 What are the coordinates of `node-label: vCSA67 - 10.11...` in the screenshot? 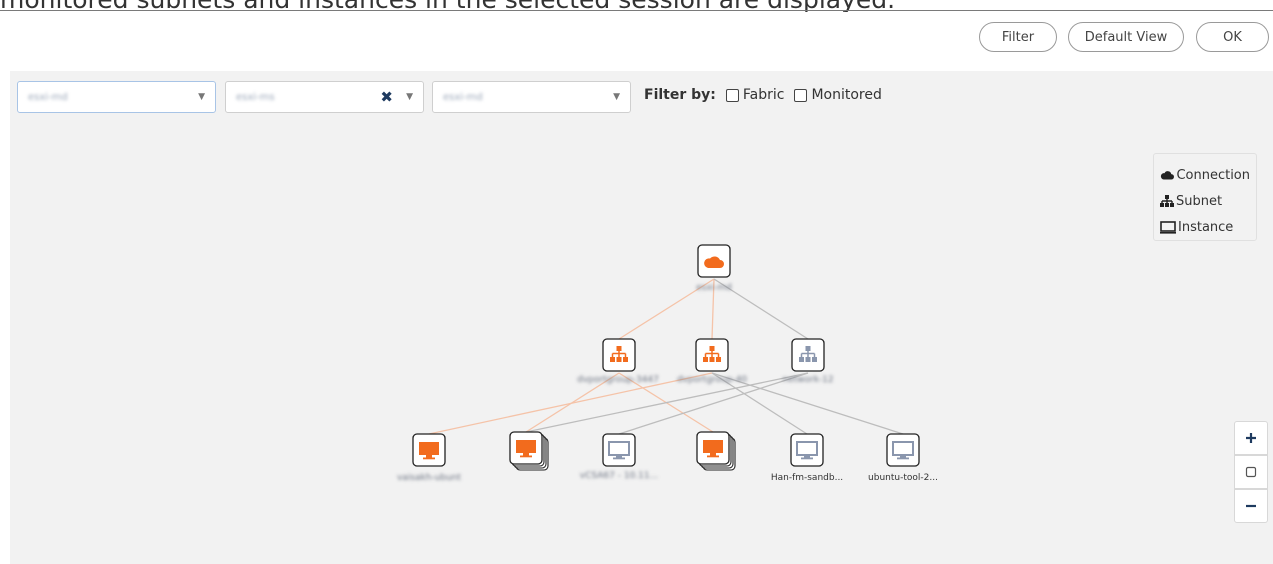 It's located at (619, 476).